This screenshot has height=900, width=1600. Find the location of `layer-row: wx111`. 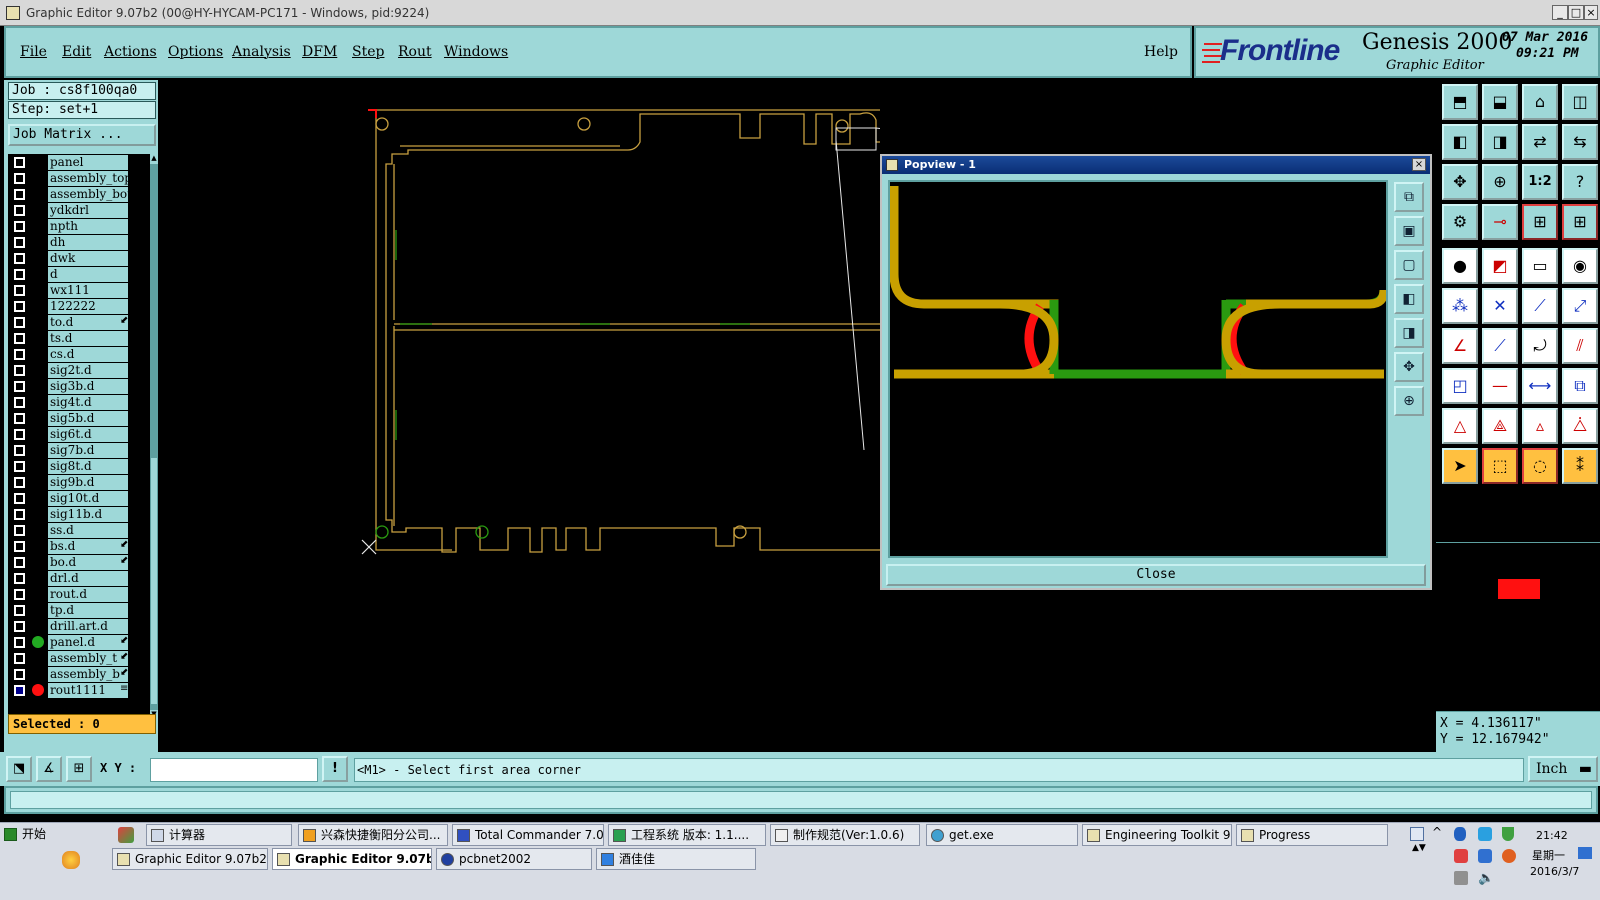

layer-row: wx111 is located at coordinates (79, 290).